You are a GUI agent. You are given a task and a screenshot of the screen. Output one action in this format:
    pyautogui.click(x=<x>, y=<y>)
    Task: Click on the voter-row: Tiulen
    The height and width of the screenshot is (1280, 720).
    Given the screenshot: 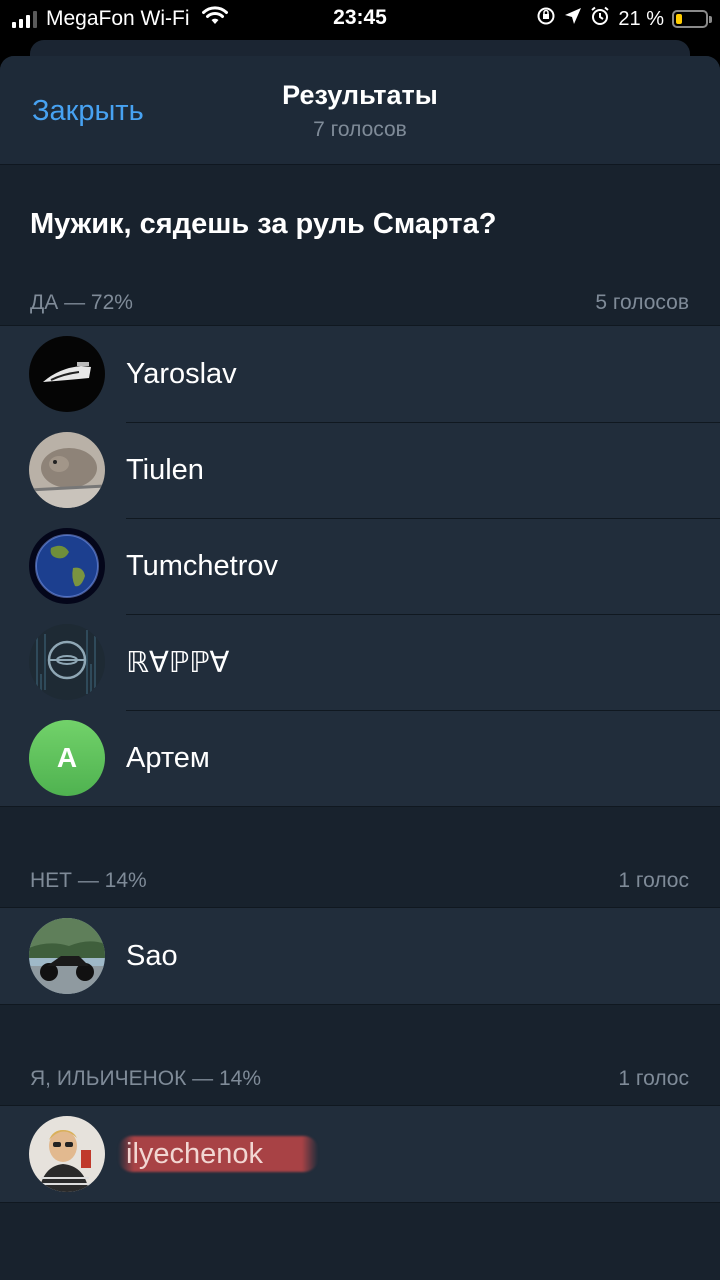 What is the action you would take?
    pyautogui.click(x=360, y=470)
    